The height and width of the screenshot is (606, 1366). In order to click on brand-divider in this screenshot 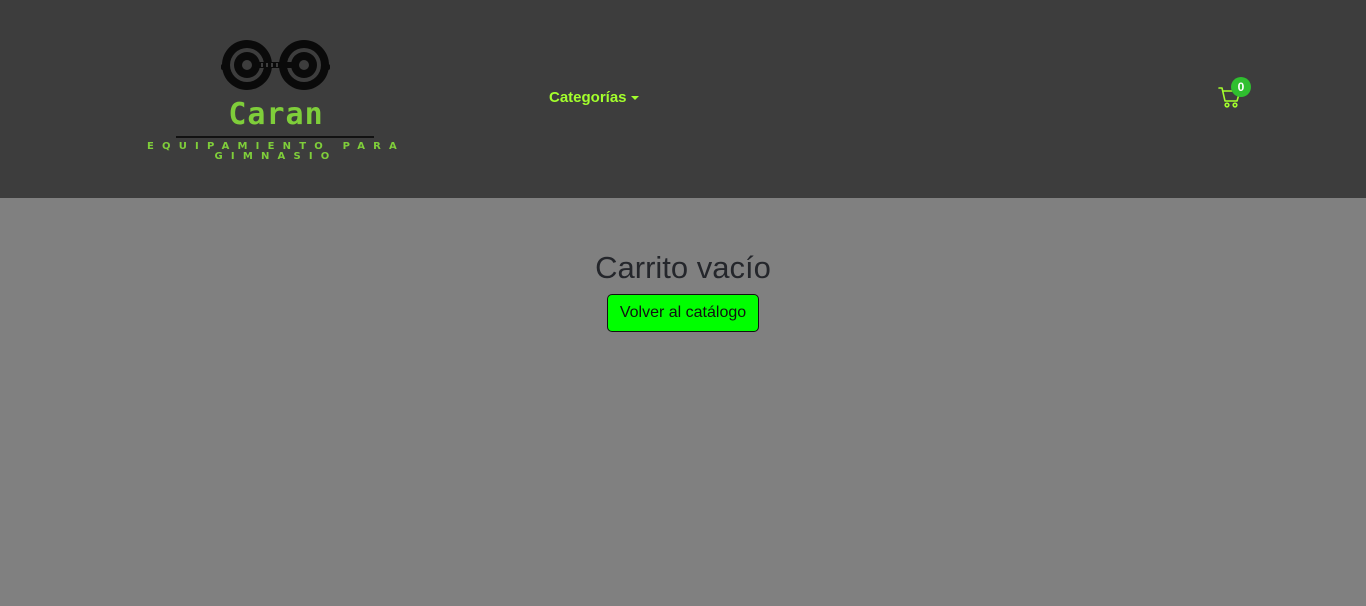, I will do `click(275, 137)`.